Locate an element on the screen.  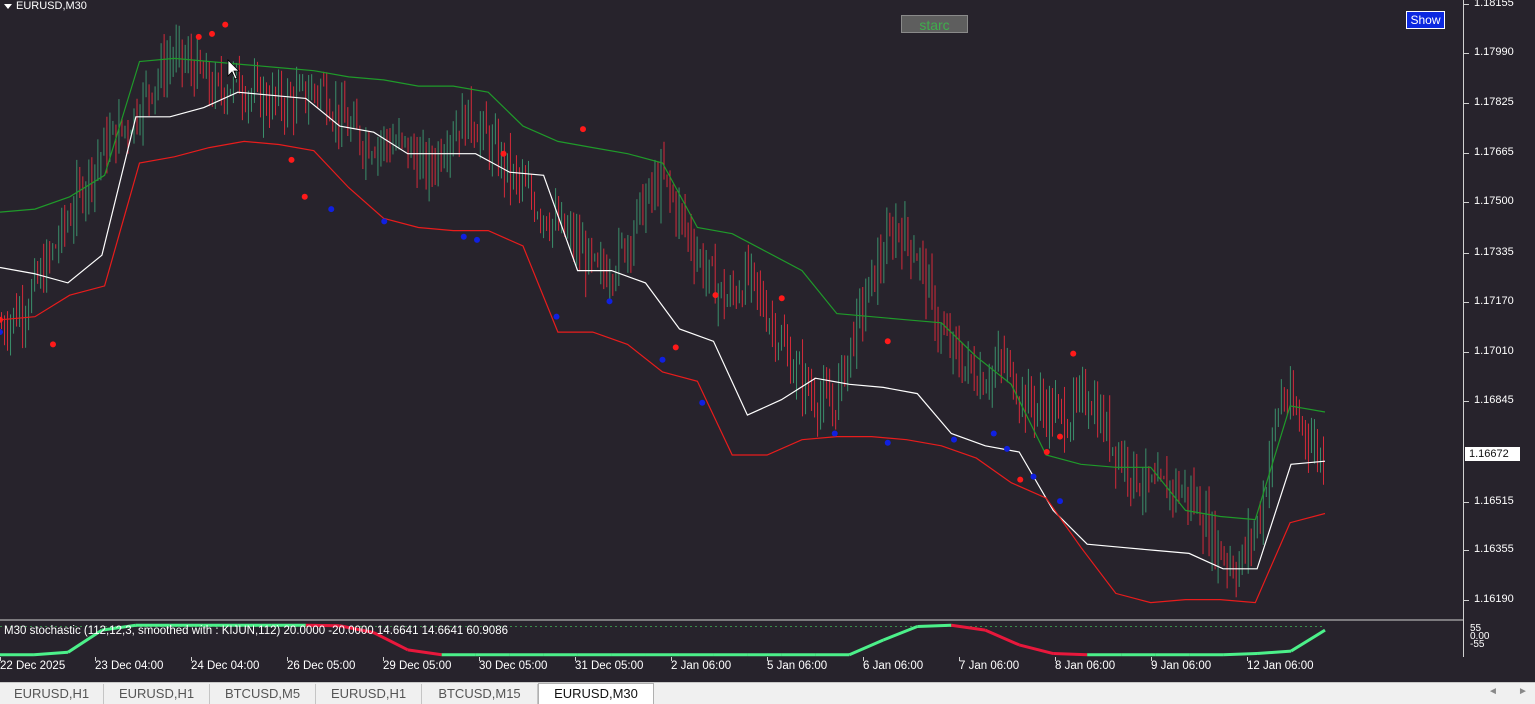
price-label: 1.17170 is located at coordinates (1494, 301).